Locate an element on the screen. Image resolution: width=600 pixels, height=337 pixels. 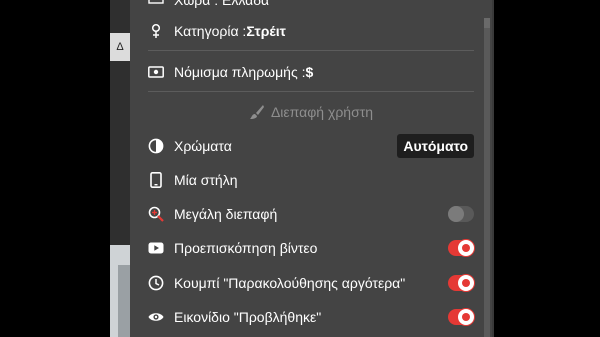
video-preview-label: Προεπισκόπηση βίντεο is located at coordinates (246, 248).